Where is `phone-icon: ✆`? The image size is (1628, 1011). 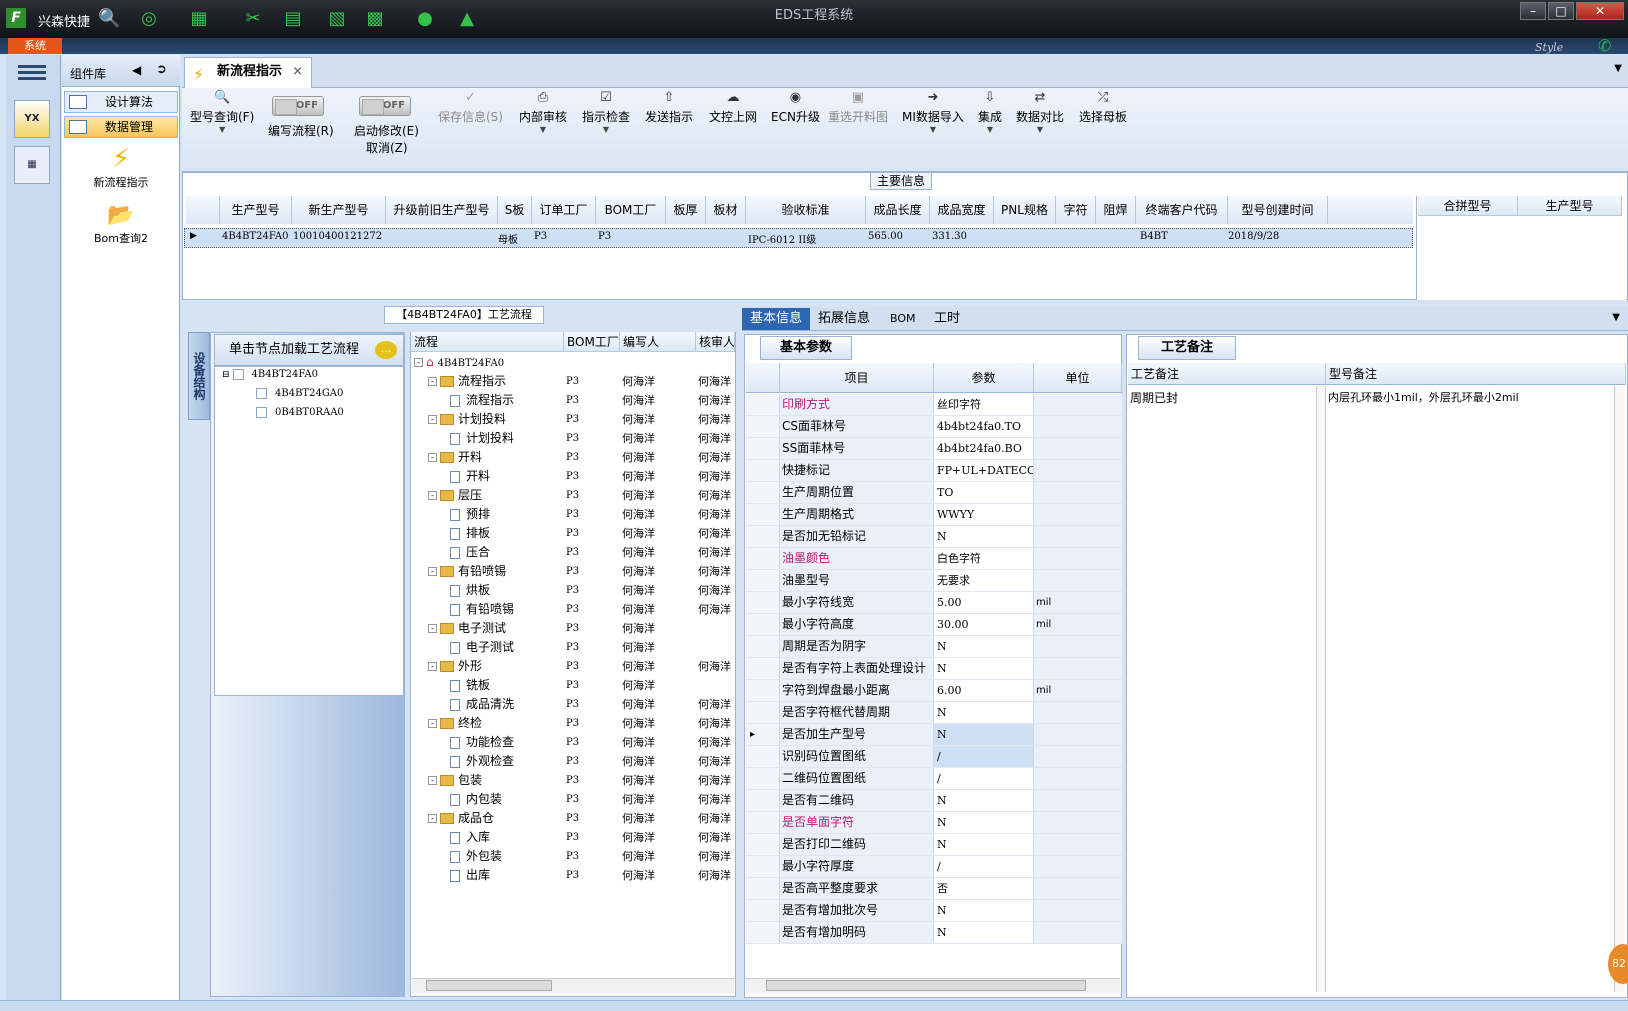 phone-icon: ✆ is located at coordinates (1604, 45).